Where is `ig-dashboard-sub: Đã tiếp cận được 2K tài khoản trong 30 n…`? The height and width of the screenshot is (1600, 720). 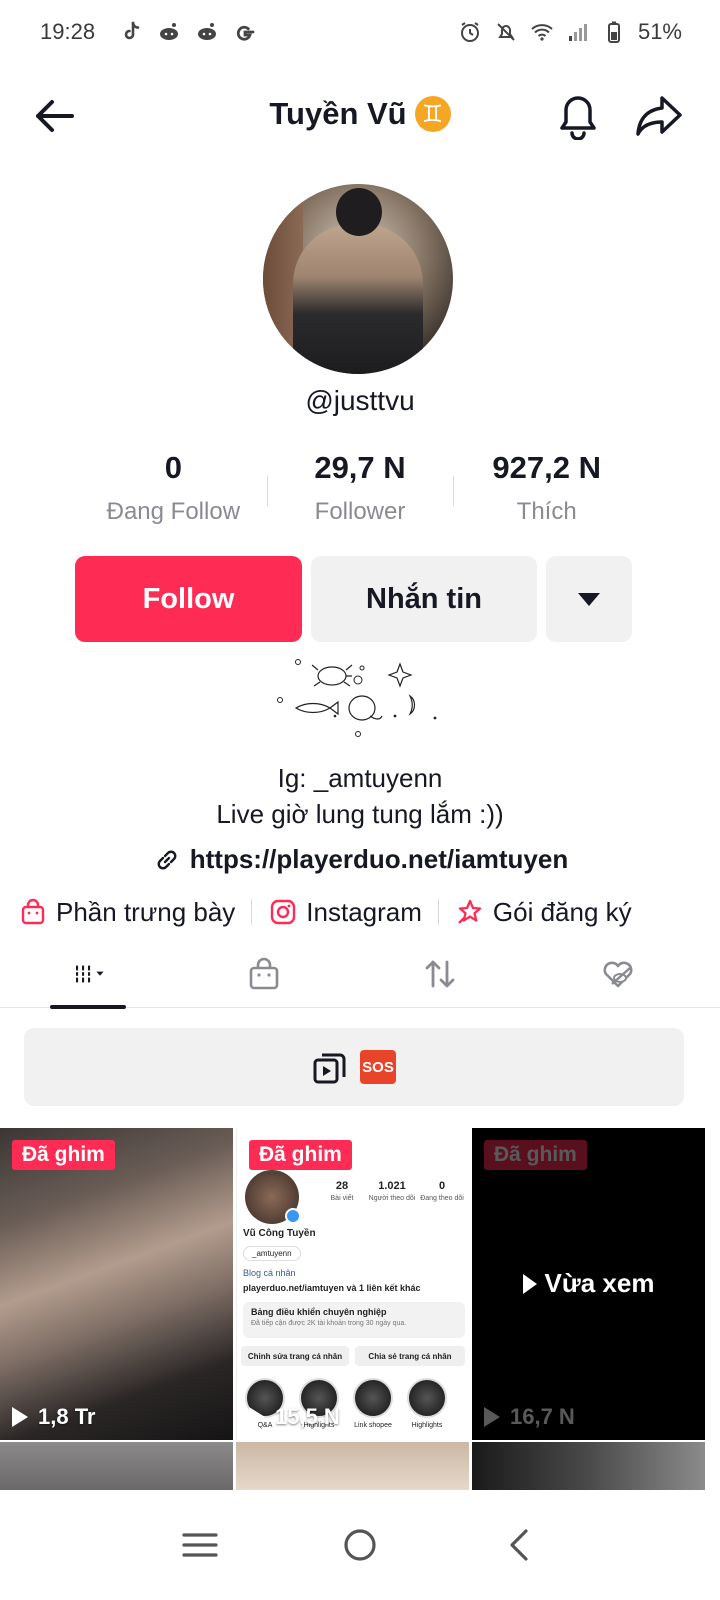
ig-dashboard-sub: Đã tiếp cận được 2K tài khoản trong 30 n… is located at coordinates (329, 1323).